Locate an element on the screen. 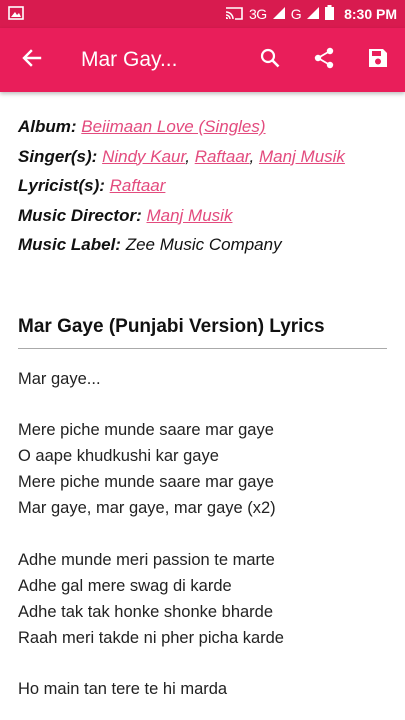  lyric-line: Raah meri takde ni pher picha karde is located at coordinates (151, 637).